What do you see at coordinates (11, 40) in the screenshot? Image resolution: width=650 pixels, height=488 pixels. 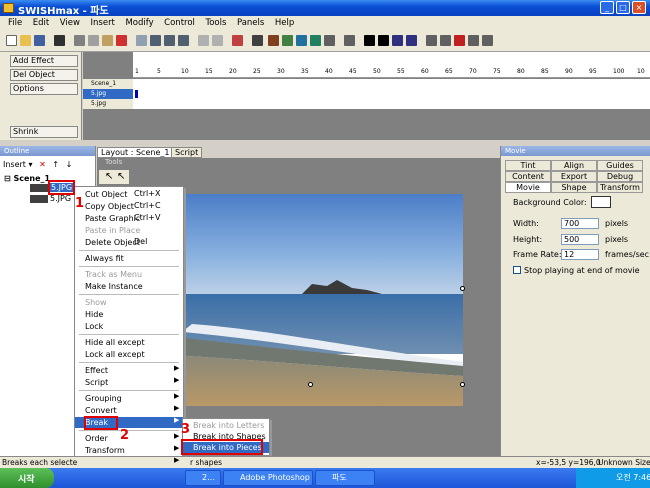 I see `new-file-icon` at bounding box center [11, 40].